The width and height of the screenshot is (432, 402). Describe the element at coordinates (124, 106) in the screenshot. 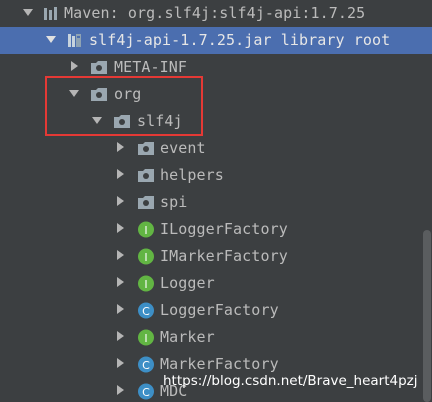

I see `annotation-highlight-box` at that location.